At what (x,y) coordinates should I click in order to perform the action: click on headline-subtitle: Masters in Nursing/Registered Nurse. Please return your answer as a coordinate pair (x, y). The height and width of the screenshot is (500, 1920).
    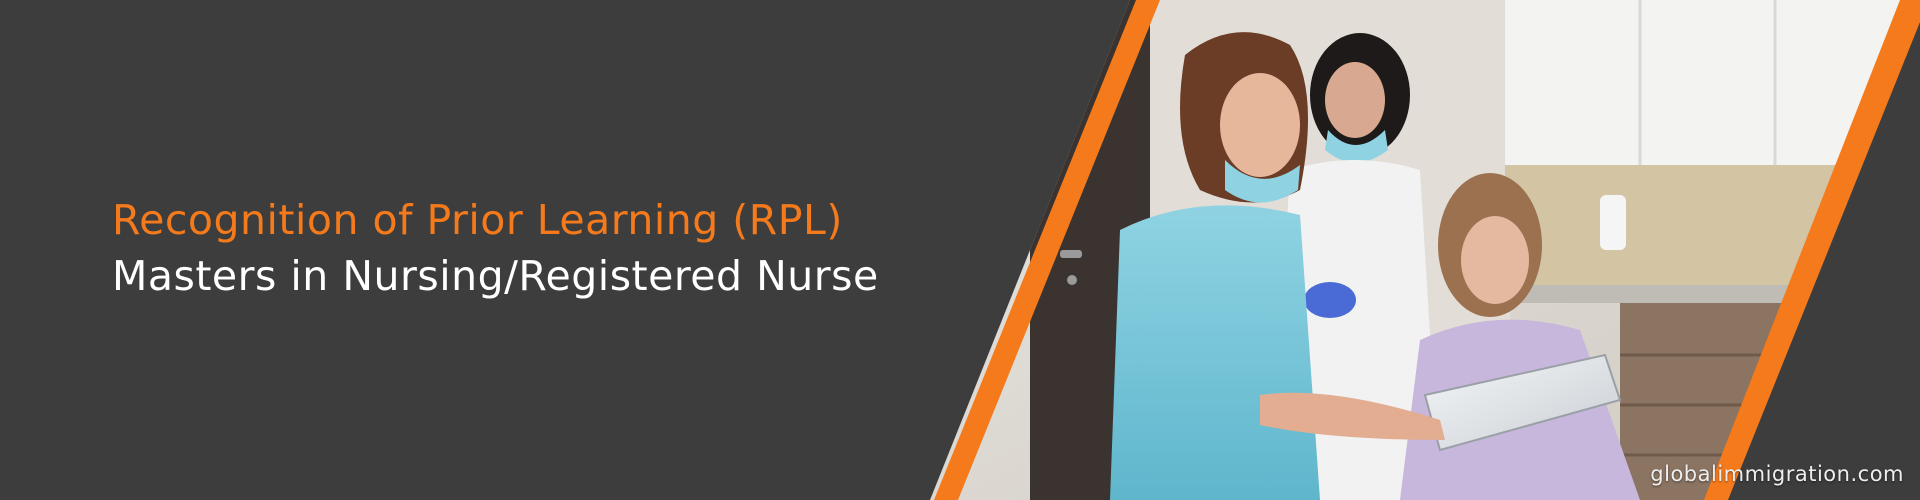
    Looking at the image, I should click on (495, 276).